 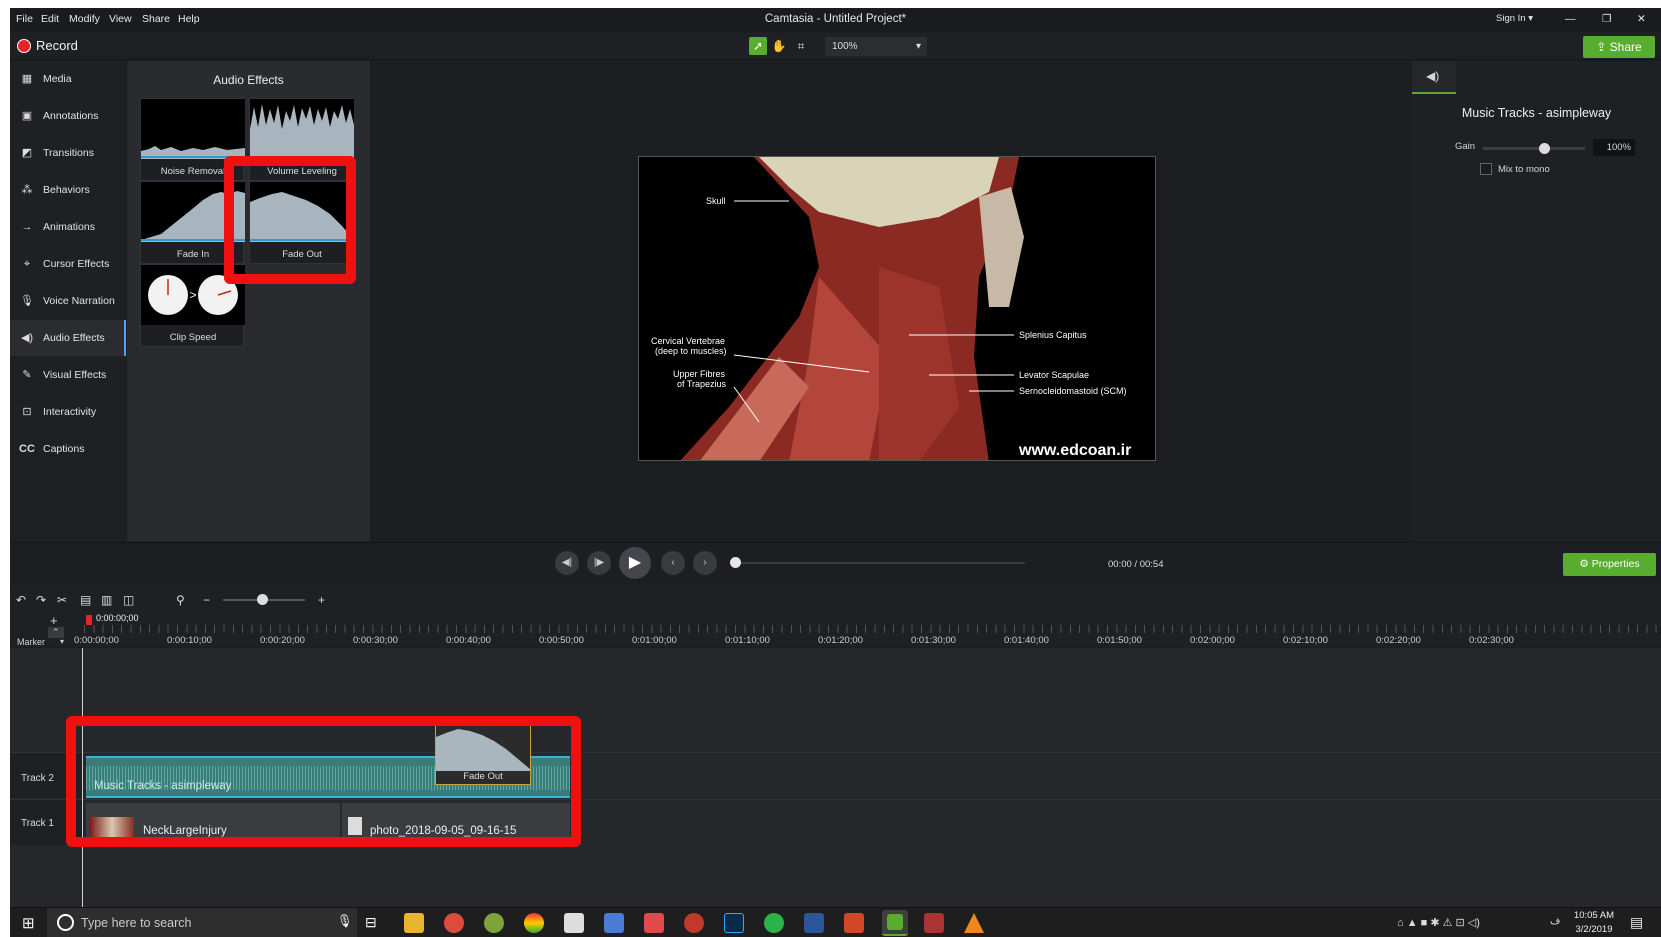 What do you see at coordinates (1398, 640) in the screenshot?
I see `ruler-tick-label: 0:02:20;00` at bounding box center [1398, 640].